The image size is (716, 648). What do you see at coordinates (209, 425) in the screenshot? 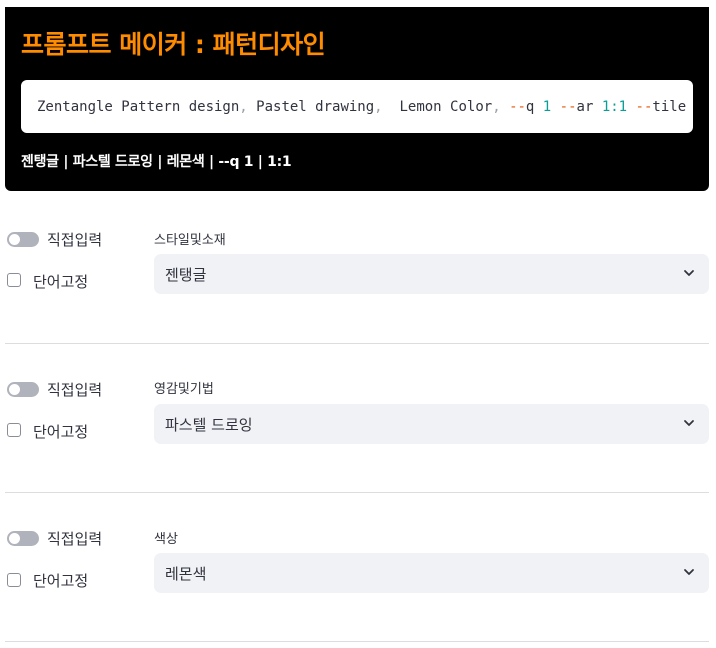
I see `technique-select-value: 파스텔 드로잉` at bounding box center [209, 425].